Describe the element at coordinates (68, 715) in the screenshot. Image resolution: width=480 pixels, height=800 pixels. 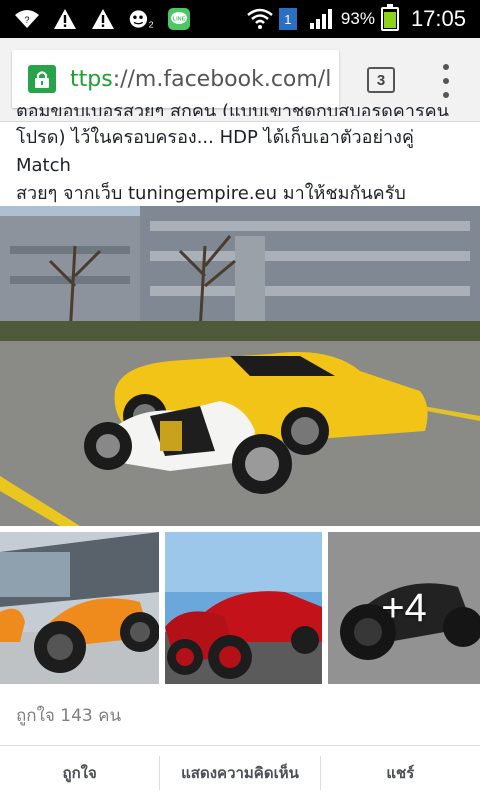
I see `likes-count: ถูกใจ 143 คน` at that location.